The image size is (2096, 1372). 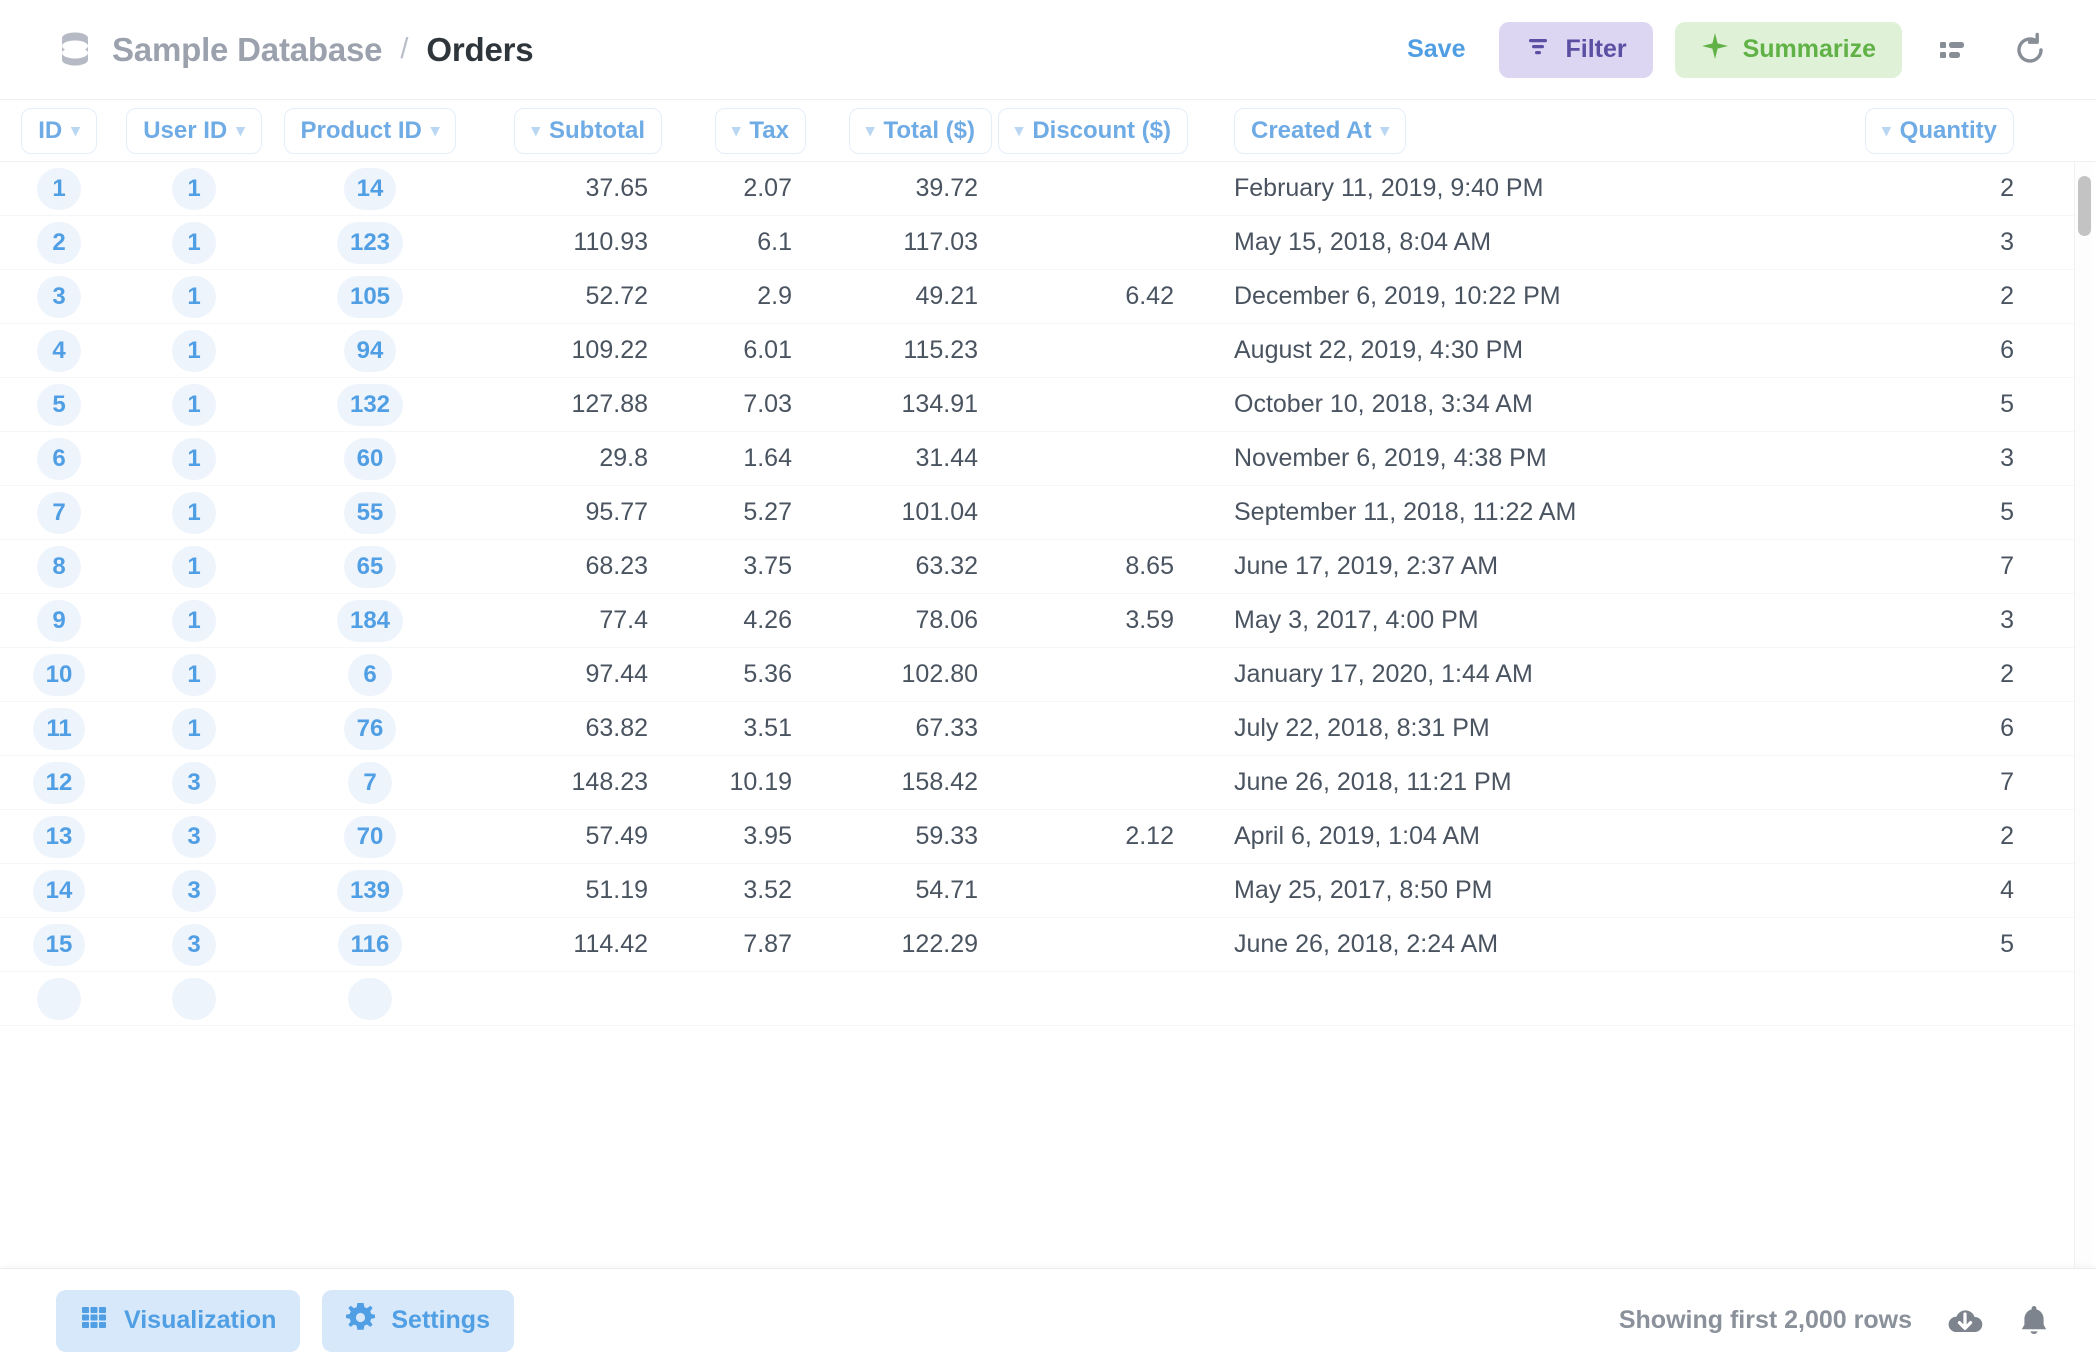 What do you see at coordinates (1939, 130) in the screenshot?
I see `column-header-pill-quantity: ▾ Quantity` at bounding box center [1939, 130].